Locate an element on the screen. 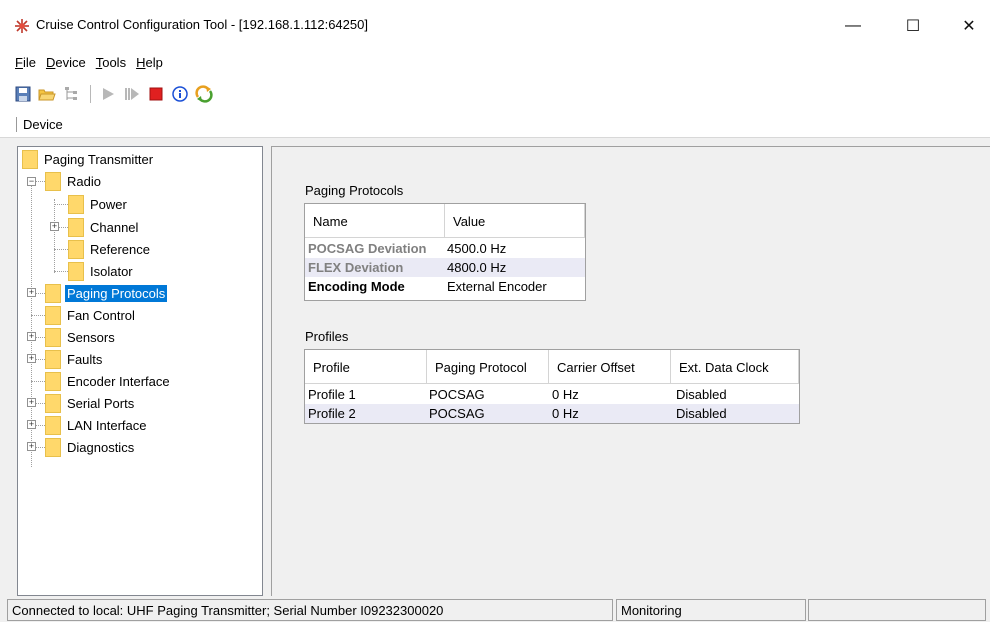  menu-file: File is located at coordinates (25, 62).